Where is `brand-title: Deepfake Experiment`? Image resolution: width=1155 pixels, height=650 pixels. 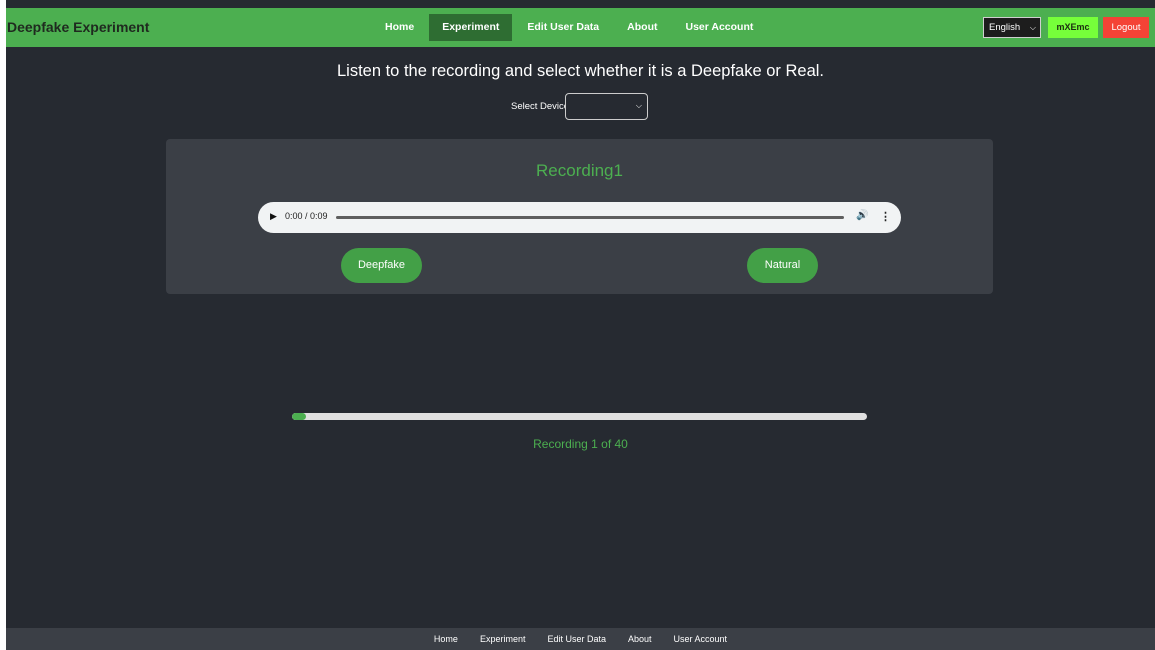
brand-title: Deepfake Experiment is located at coordinates (77, 27).